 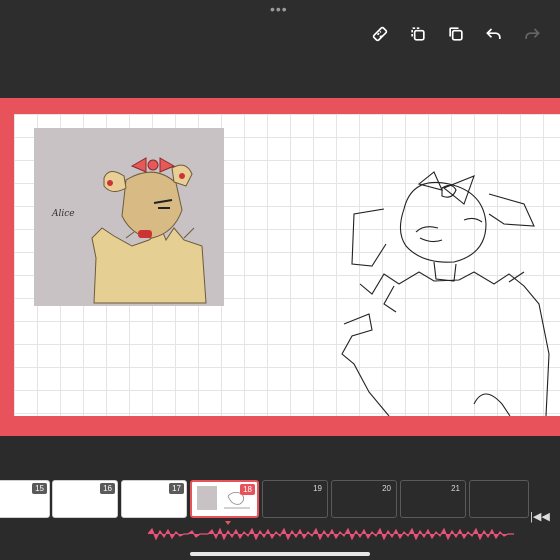 What do you see at coordinates (380, 34) in the screenshot?
I see `ruler-icon` at bounding box center [380, 34].